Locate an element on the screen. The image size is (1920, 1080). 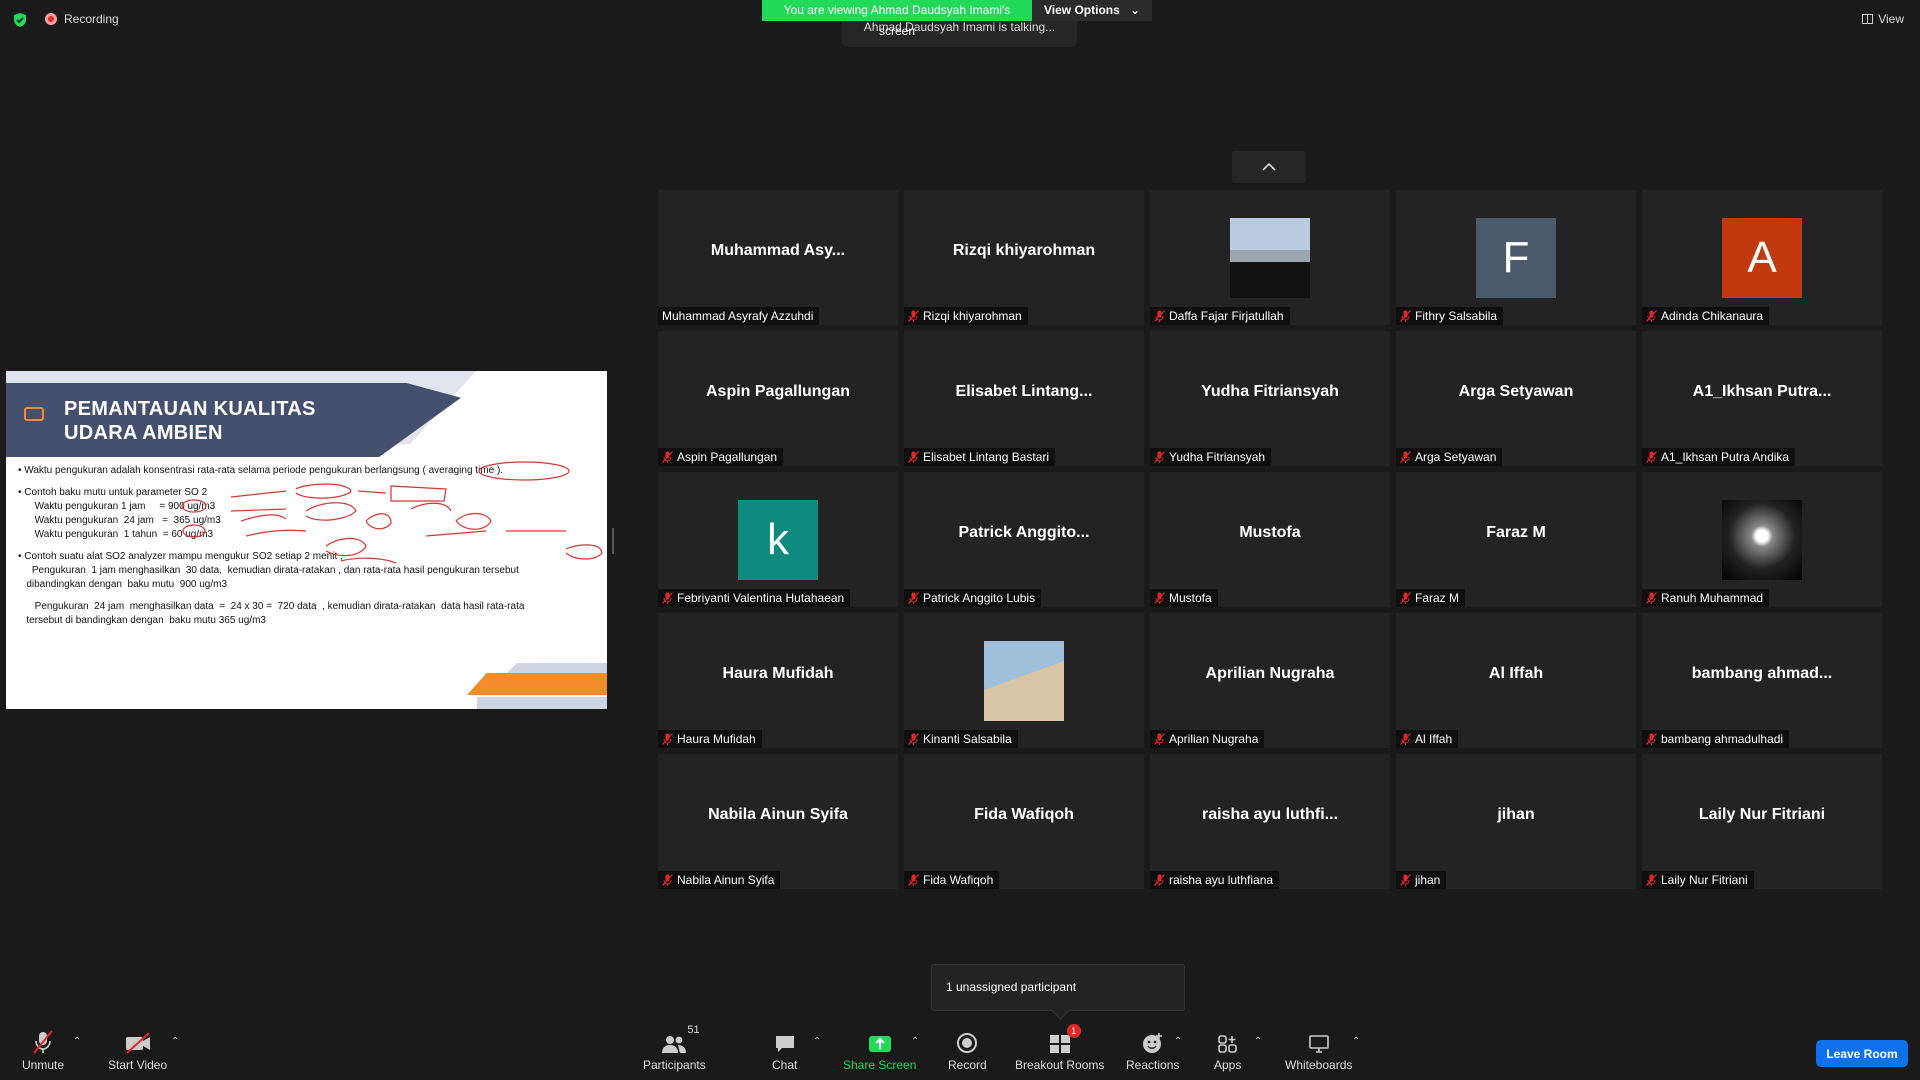
apps-label: Apps is located at coordinates (1228, 1065).